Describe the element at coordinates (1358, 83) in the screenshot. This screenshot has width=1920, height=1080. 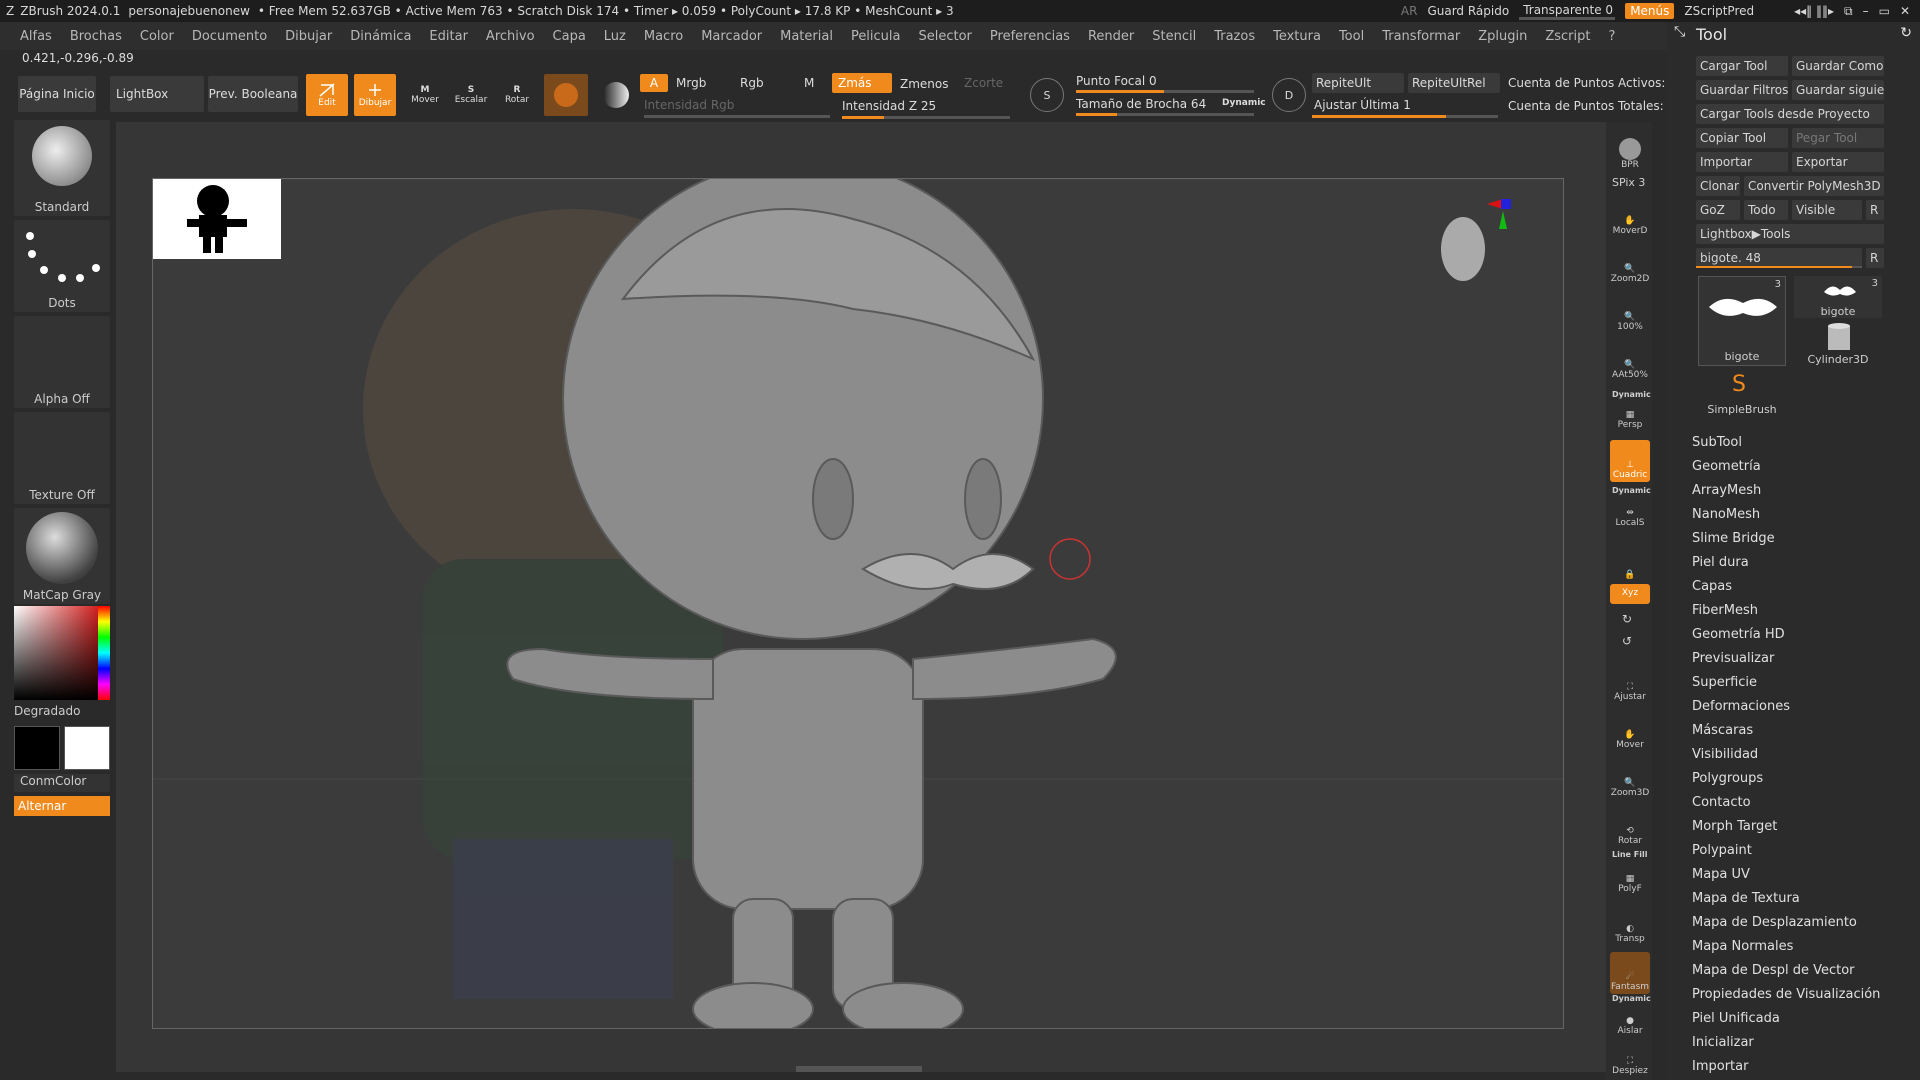
I see `repeat-last-button: RepiteUlt` at that location.